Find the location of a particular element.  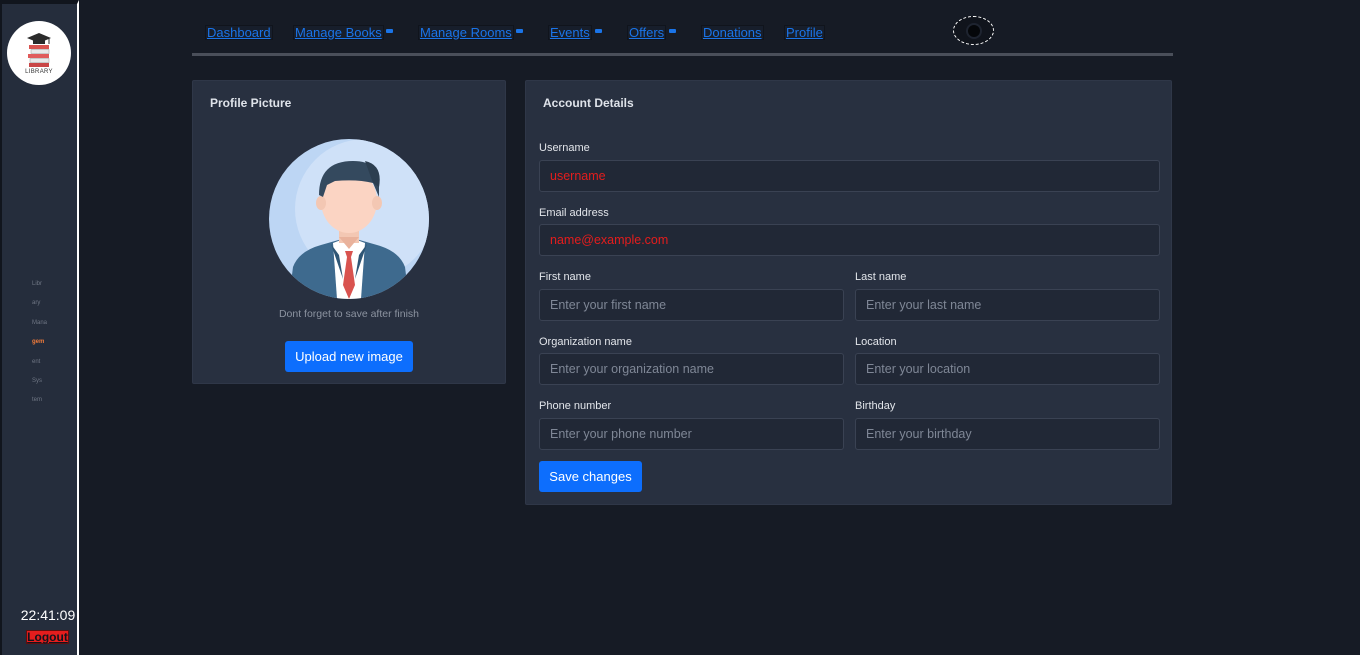

card-title: Account Details is located at coordinates (588, 103).